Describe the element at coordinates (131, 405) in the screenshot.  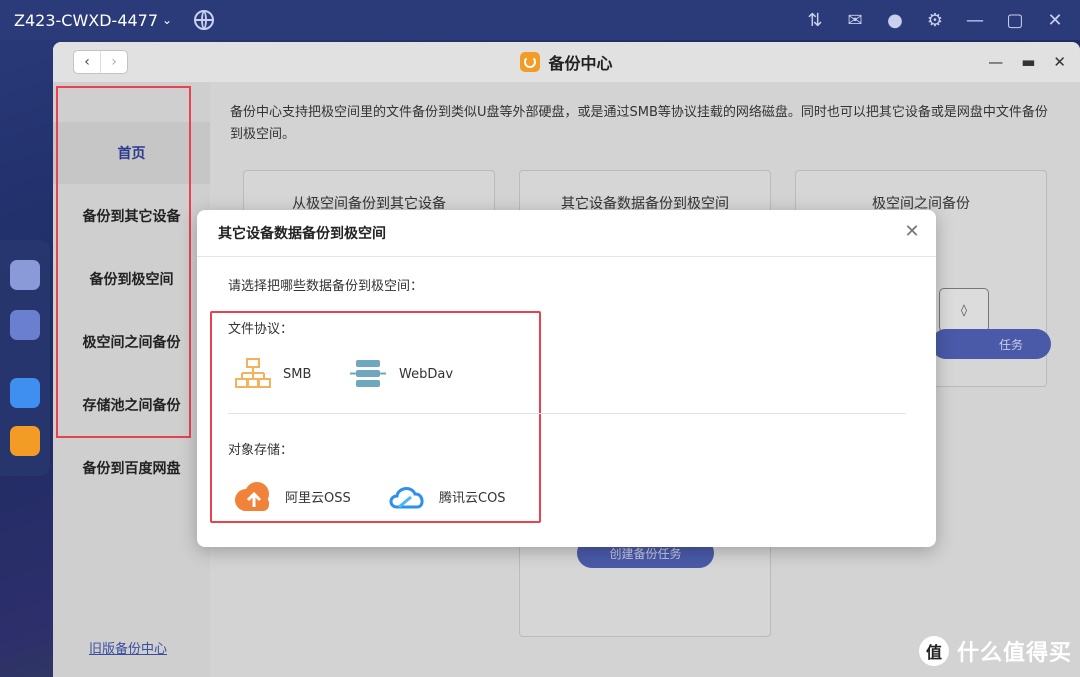
I see `sidebar-item-between-pools: 存储池之间备份` at that location.